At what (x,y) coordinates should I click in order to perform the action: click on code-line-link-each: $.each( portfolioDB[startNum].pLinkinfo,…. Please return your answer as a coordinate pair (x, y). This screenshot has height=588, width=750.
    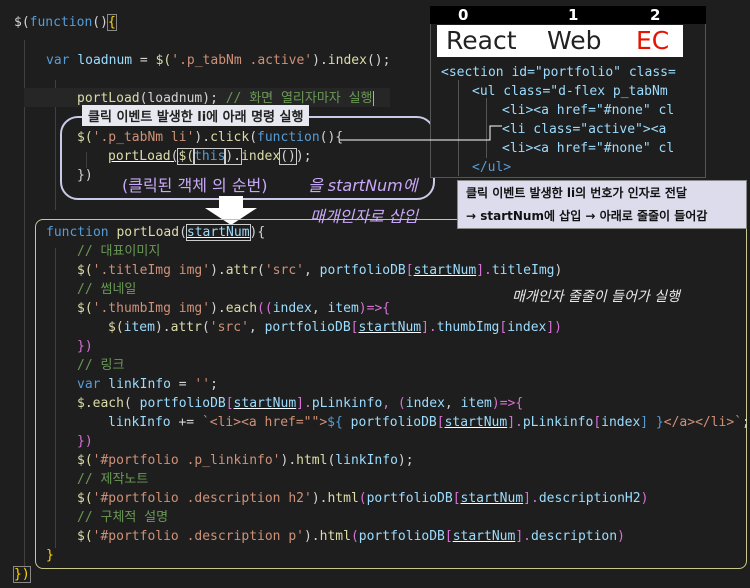
    Looking at the image, I should click on (300, 403).